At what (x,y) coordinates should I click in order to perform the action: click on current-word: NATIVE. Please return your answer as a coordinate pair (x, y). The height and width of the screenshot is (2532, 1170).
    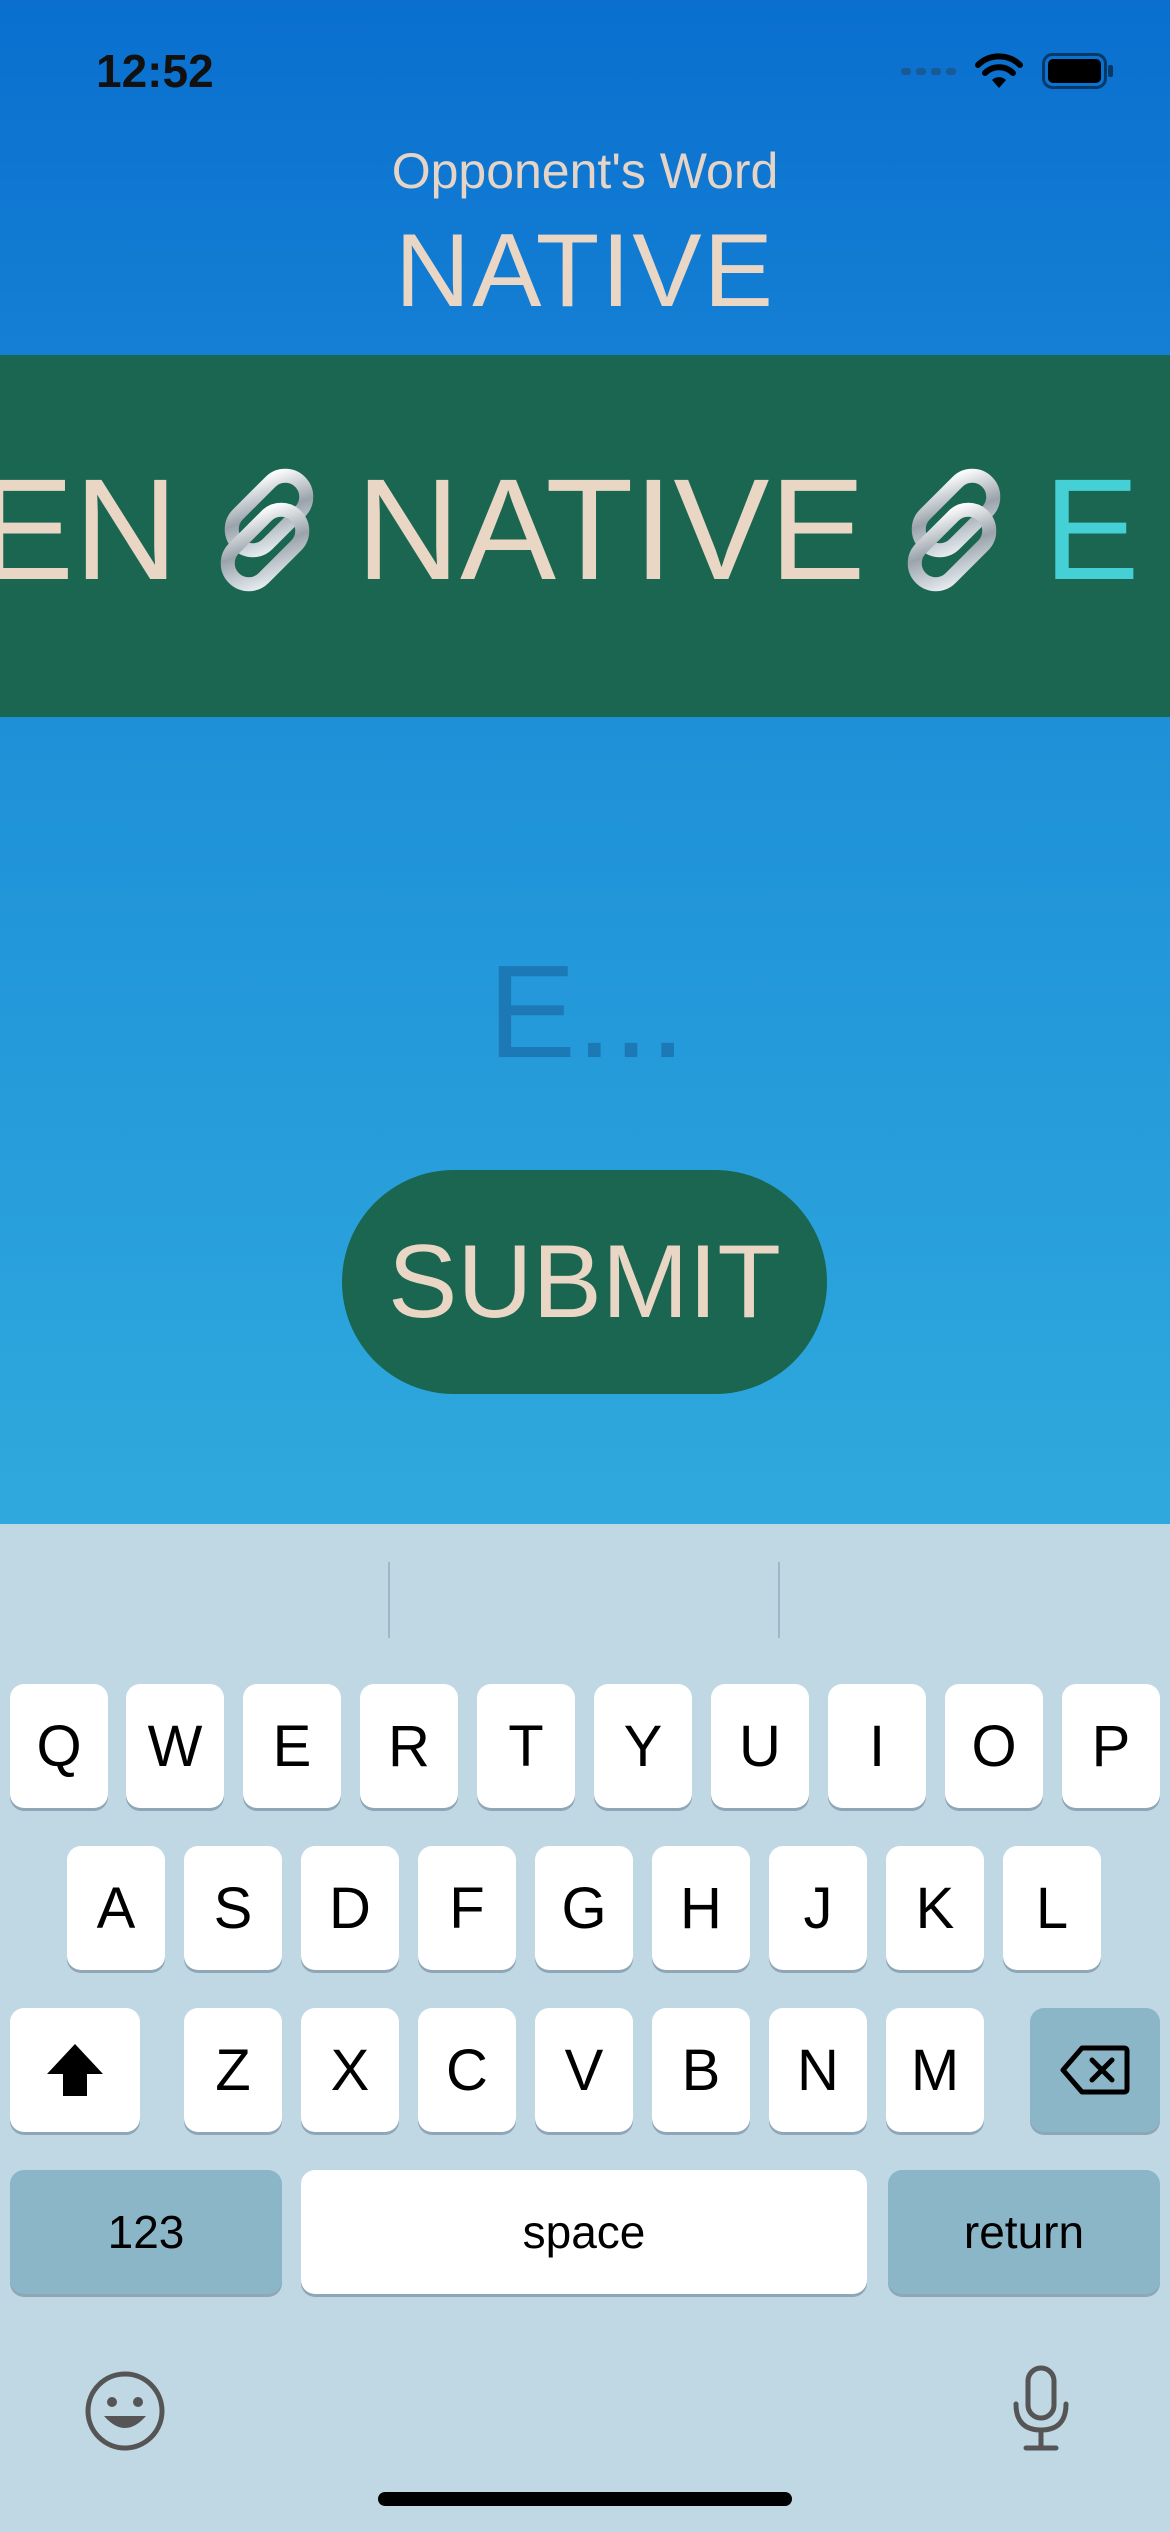
    Looking at the image, I should click on (611, 529).